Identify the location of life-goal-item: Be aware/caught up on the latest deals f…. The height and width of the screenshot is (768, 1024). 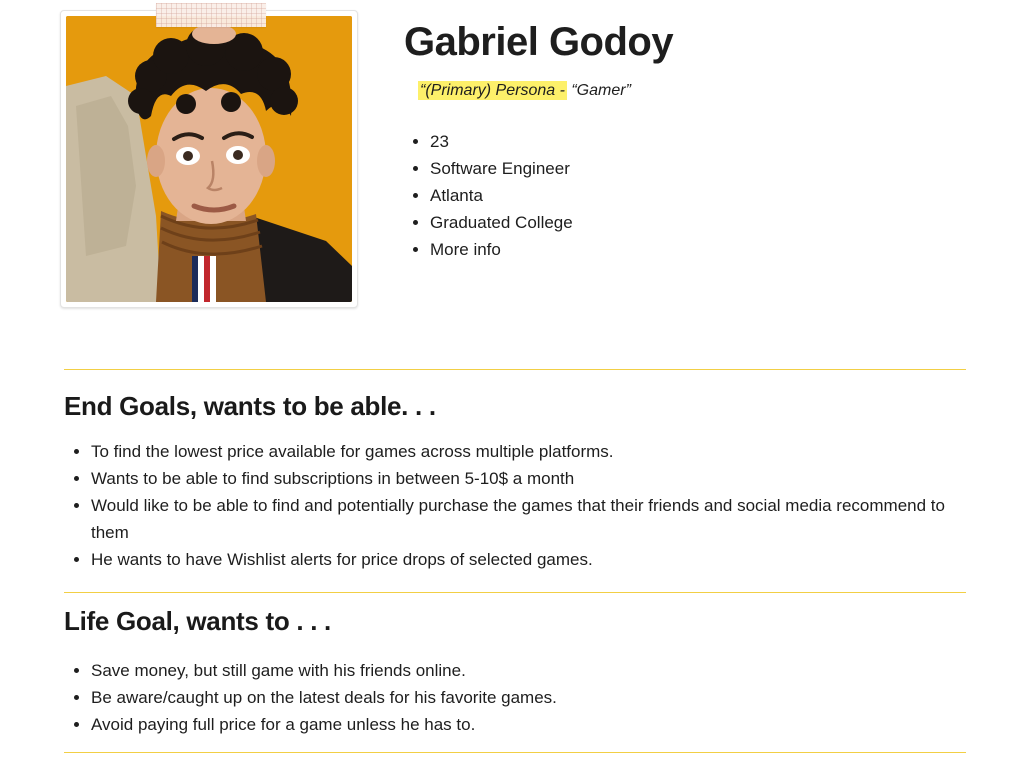
(521, 697).